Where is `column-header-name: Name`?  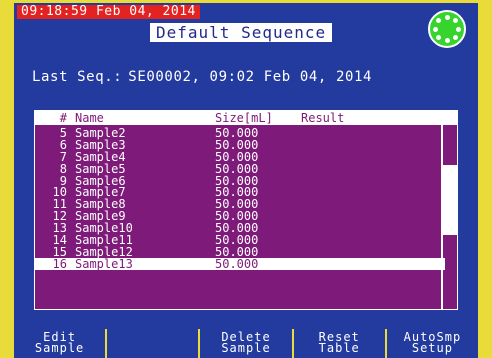
column-header-name: Name is located at coordinates (89, 118).